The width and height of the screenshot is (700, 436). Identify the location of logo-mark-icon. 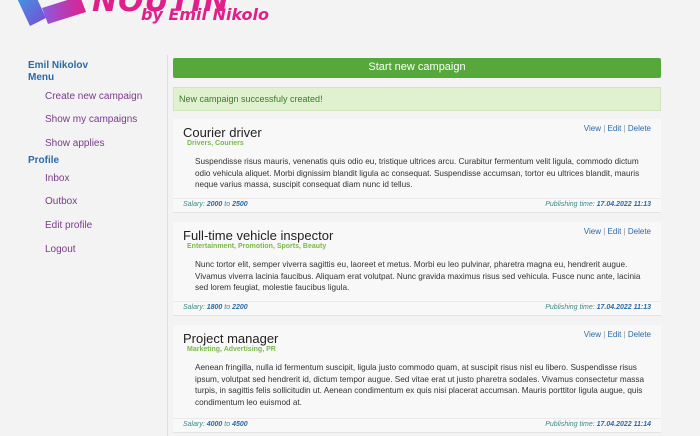
(51, 13).